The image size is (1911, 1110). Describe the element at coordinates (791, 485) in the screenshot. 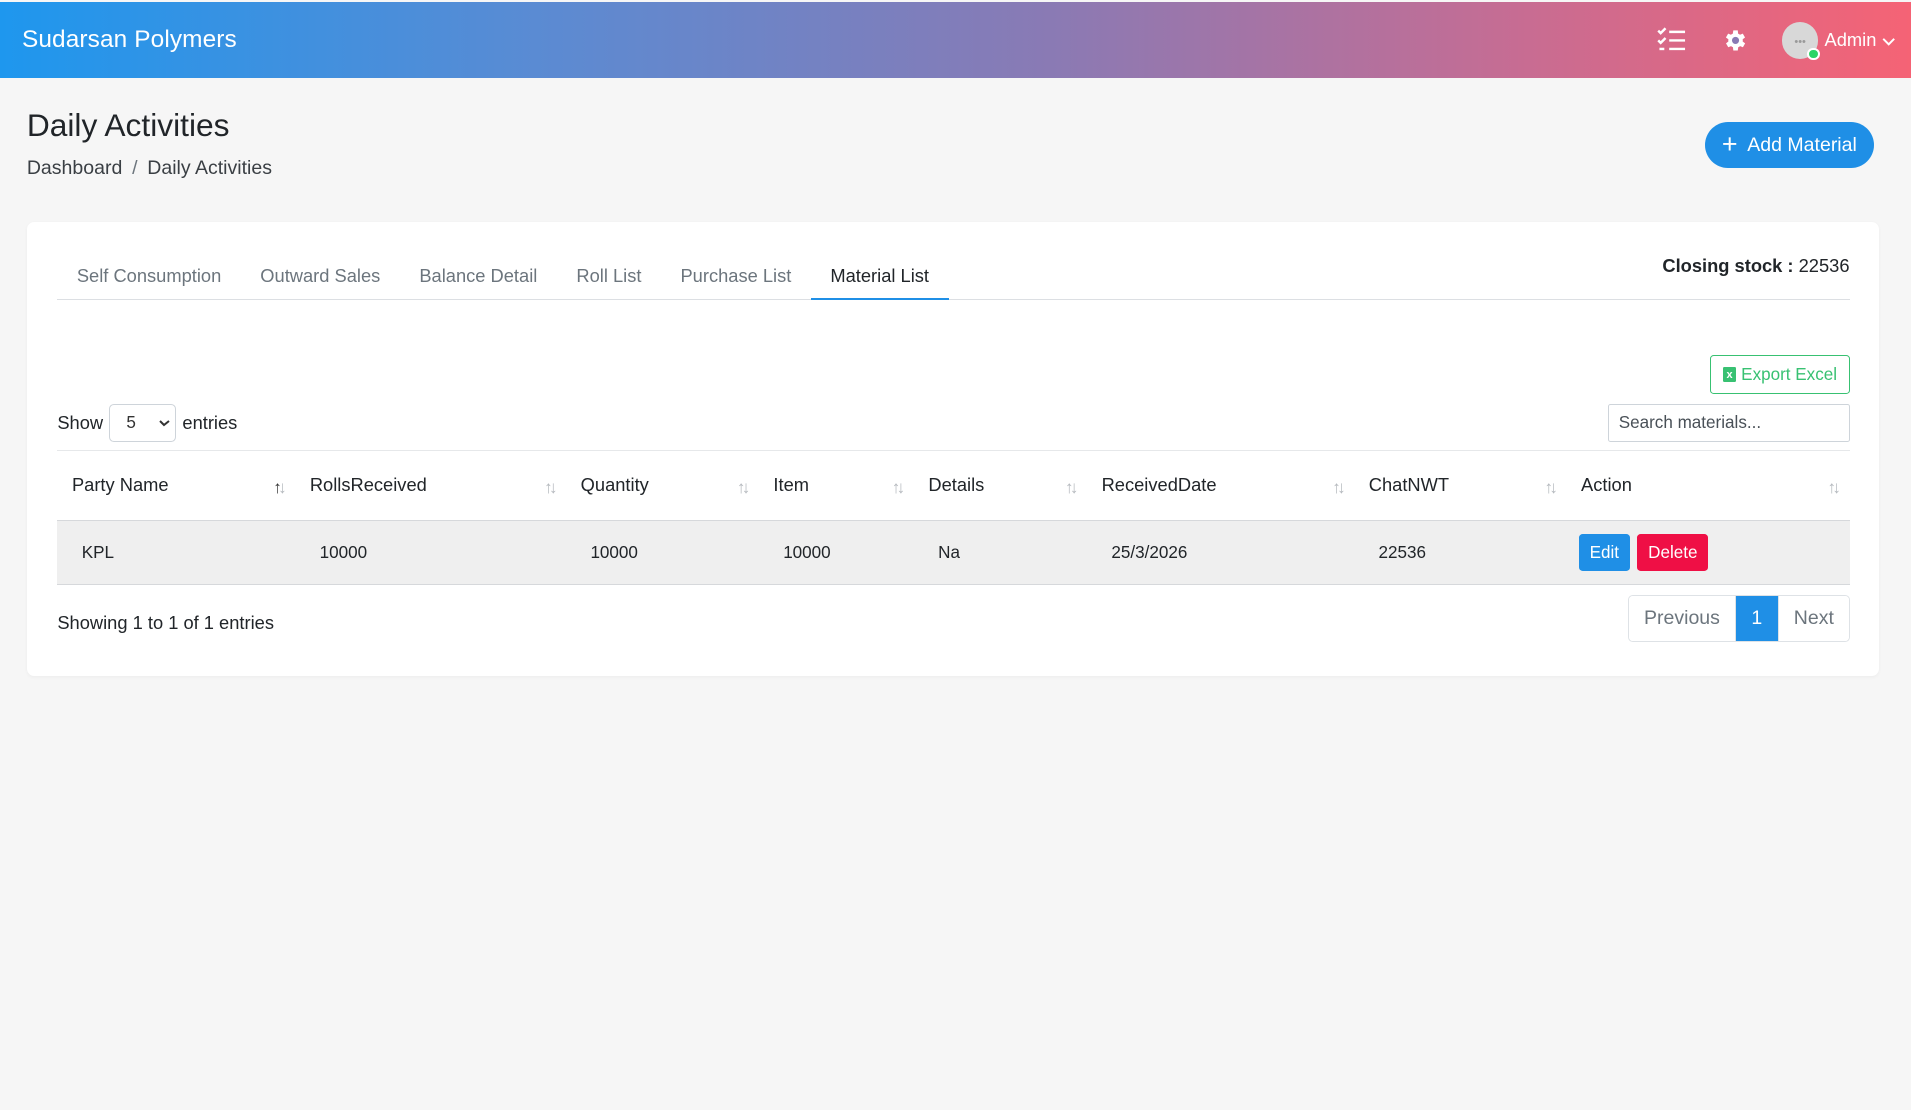

I see `col-item-label: Item` at that location.